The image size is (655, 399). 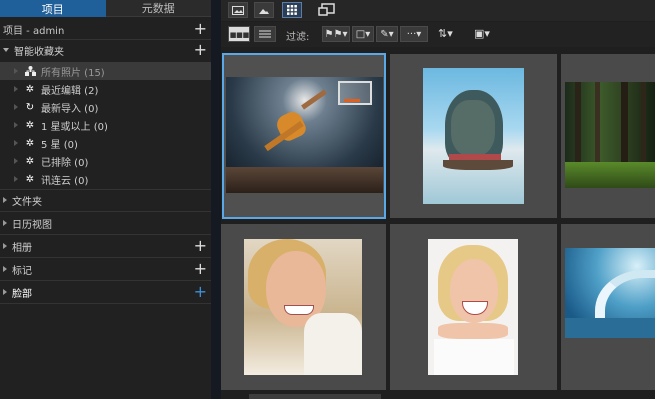 I want to click on section-label: 日历视图, so click(x=32, y=225).